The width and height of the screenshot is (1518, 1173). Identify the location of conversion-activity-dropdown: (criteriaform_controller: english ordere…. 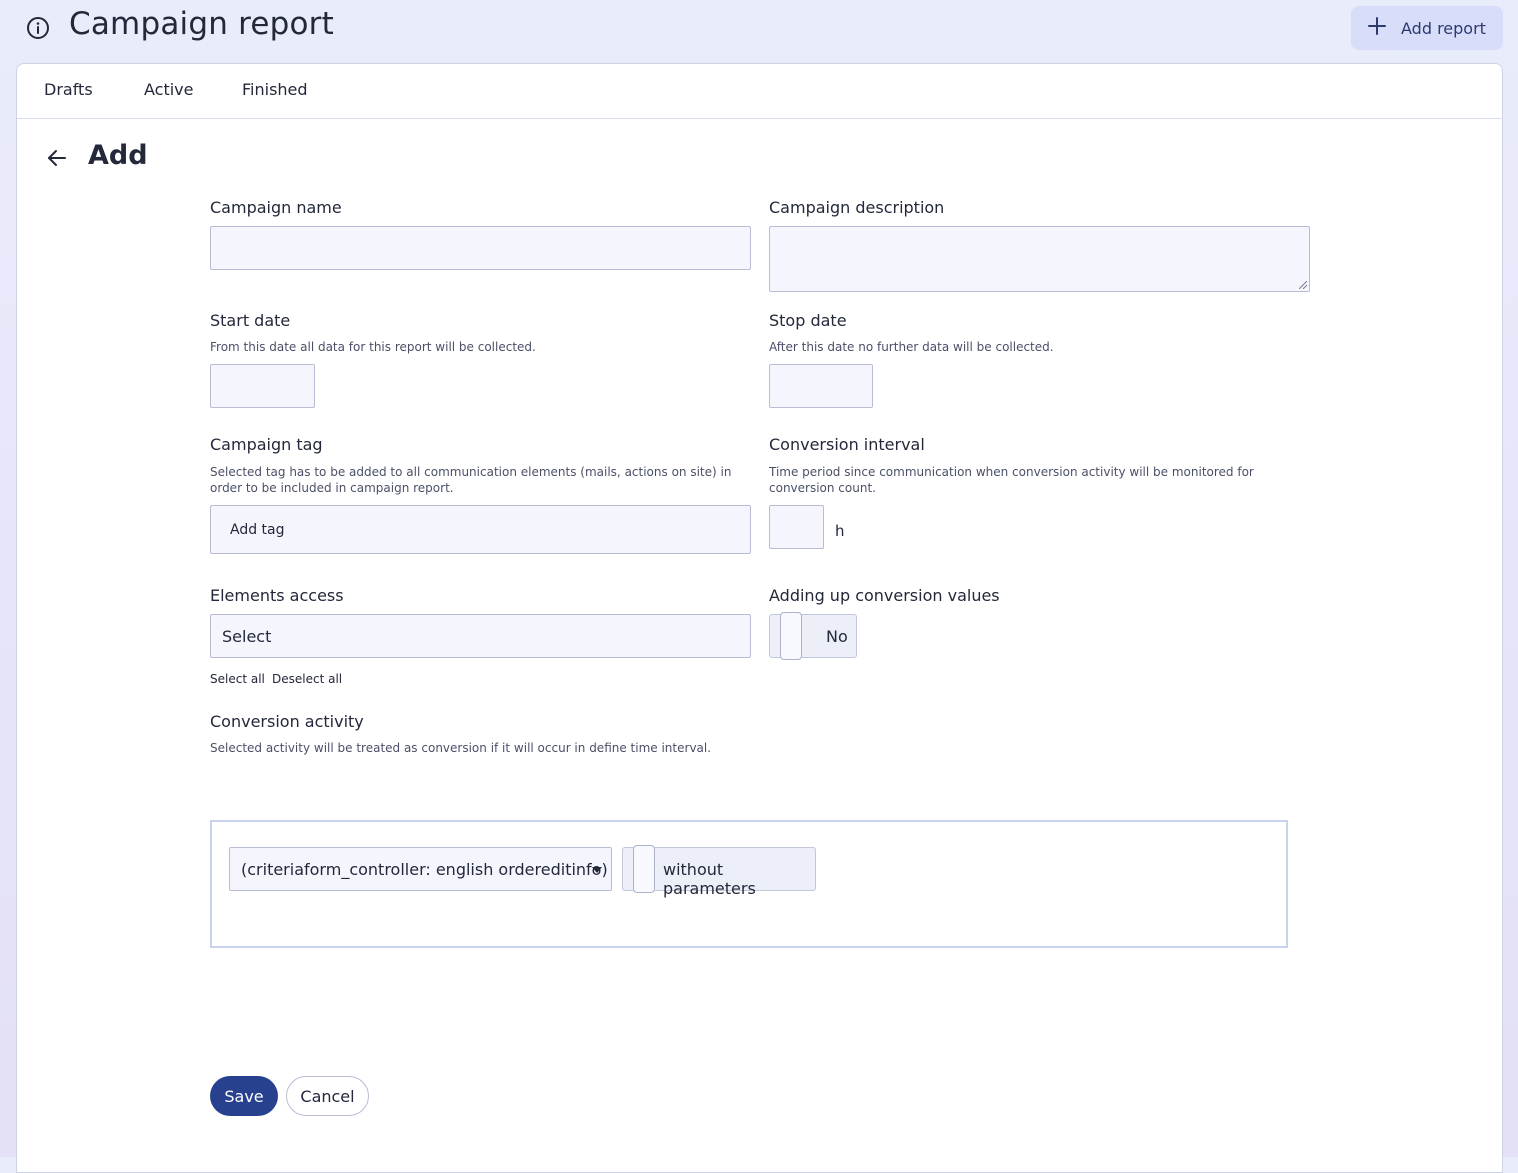
(420, 869).